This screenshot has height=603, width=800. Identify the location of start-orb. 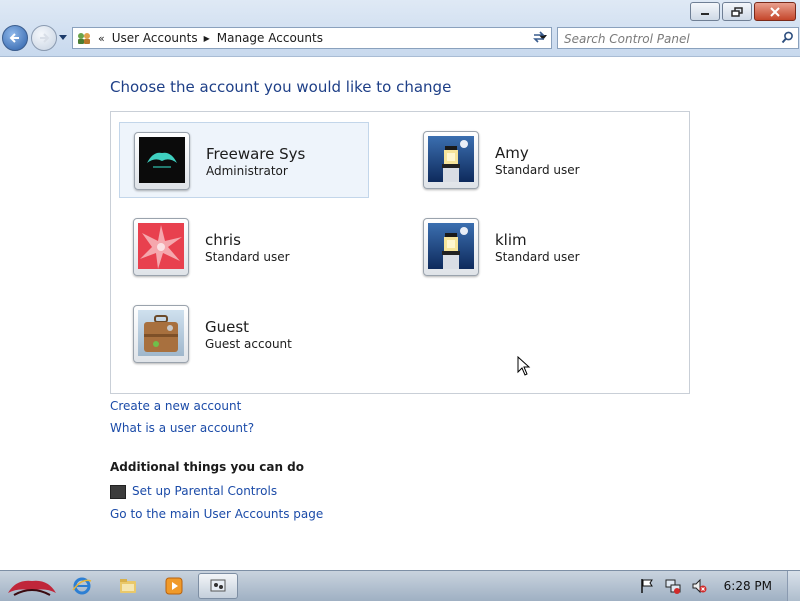
(32, 588).